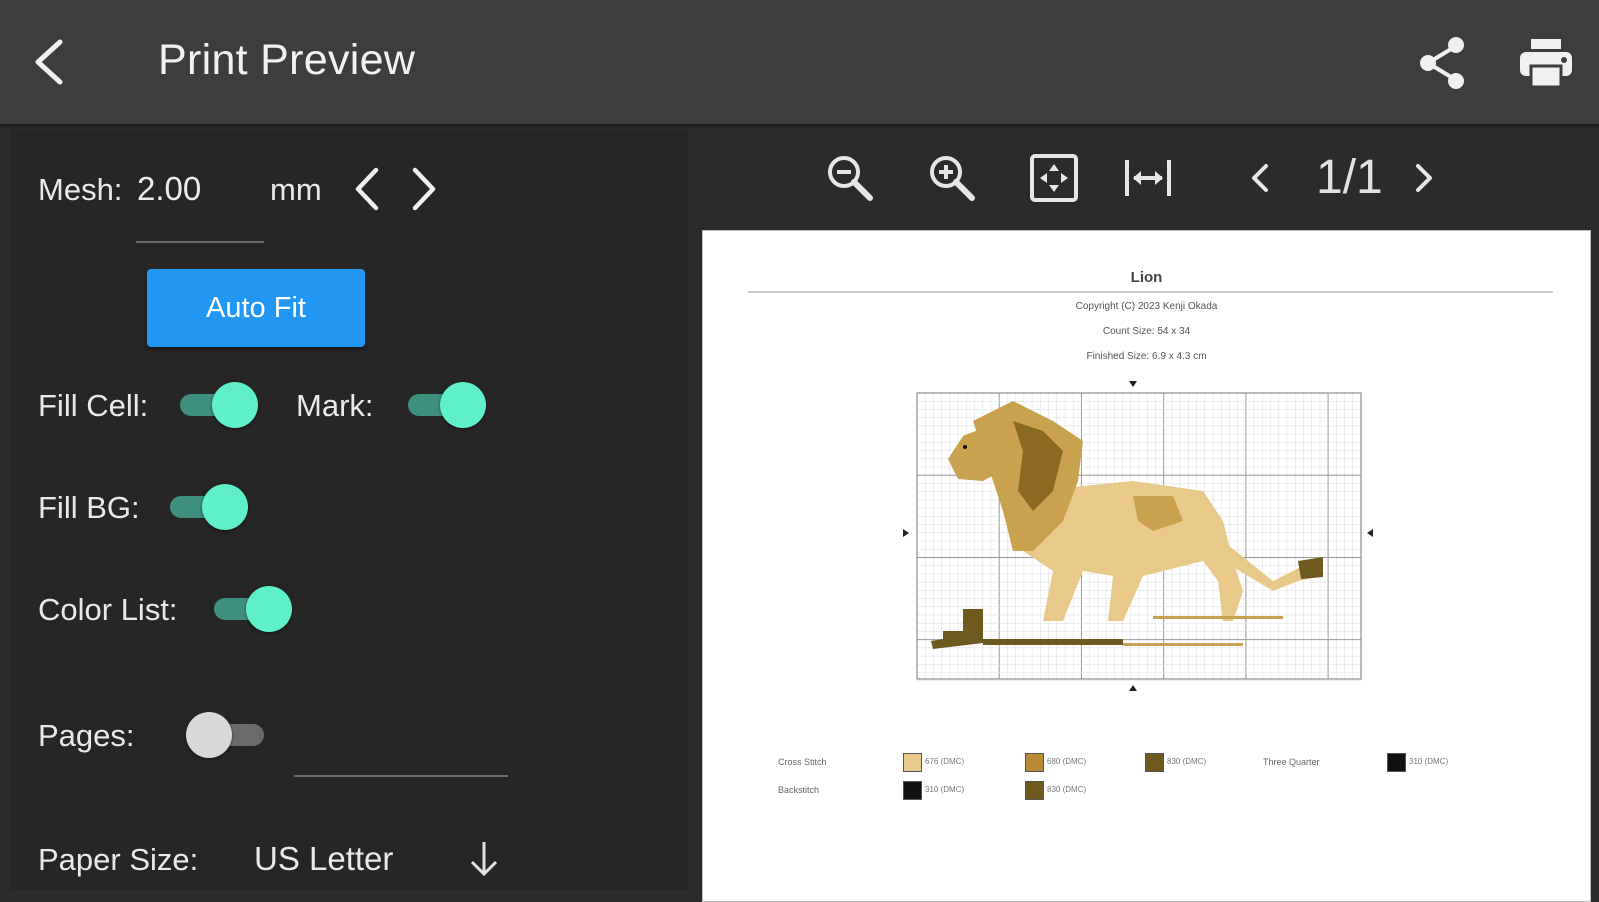 This screenshot has width=1599, height=902. What do you see at coordinates (1150, 292) in the screenshot?
I see `title-divider` at bounding box center [1150, 292].